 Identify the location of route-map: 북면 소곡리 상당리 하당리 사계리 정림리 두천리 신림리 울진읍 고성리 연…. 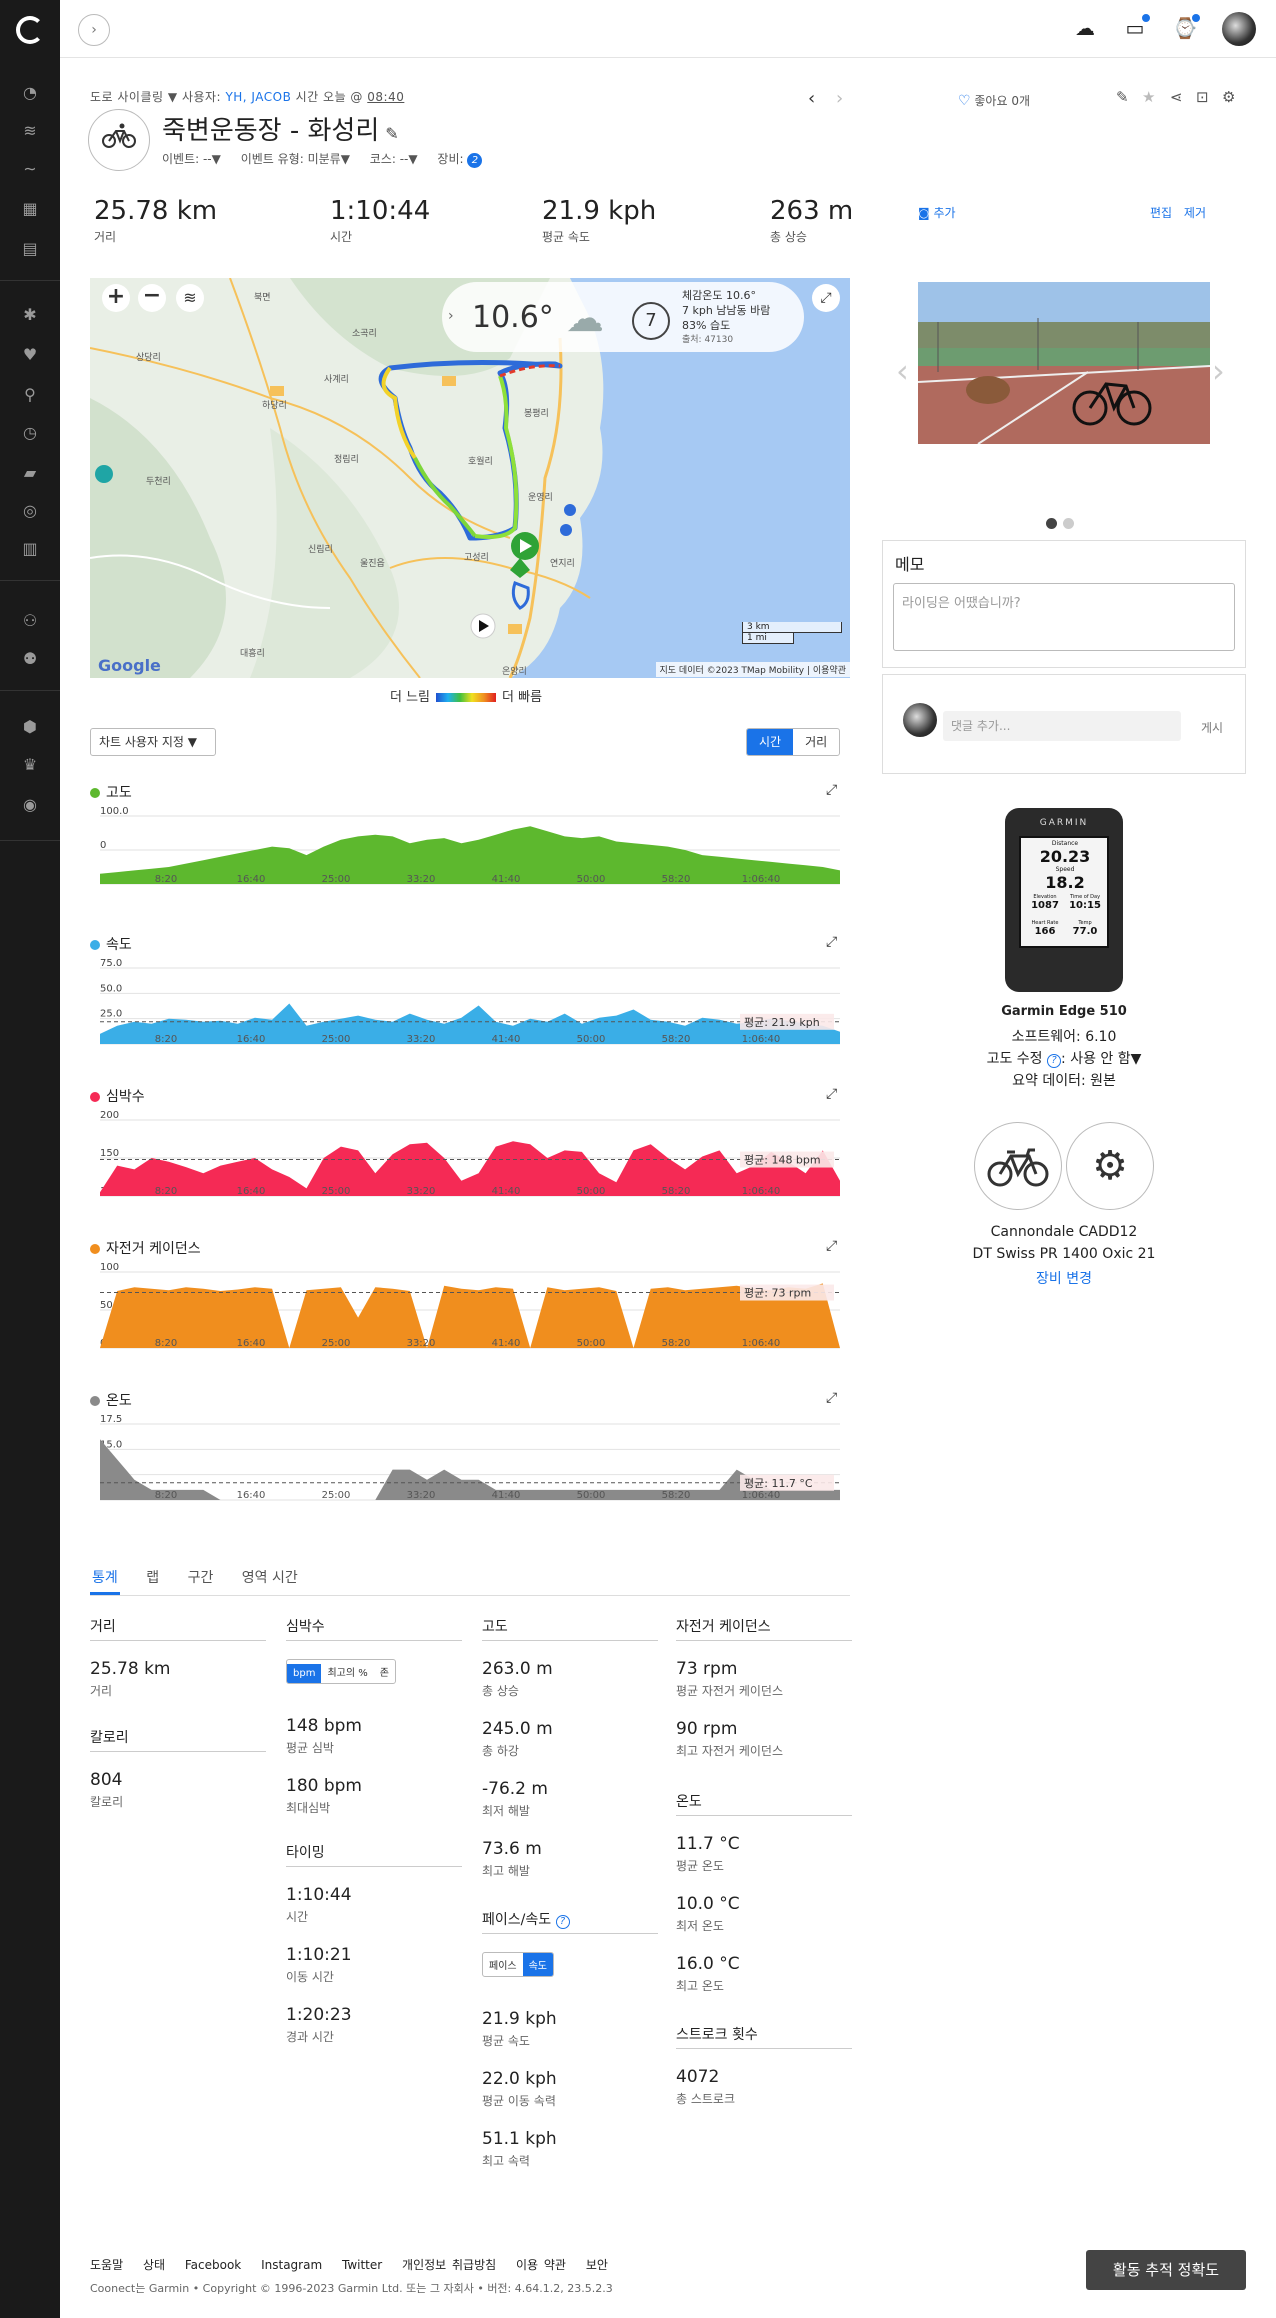
(470, 478).